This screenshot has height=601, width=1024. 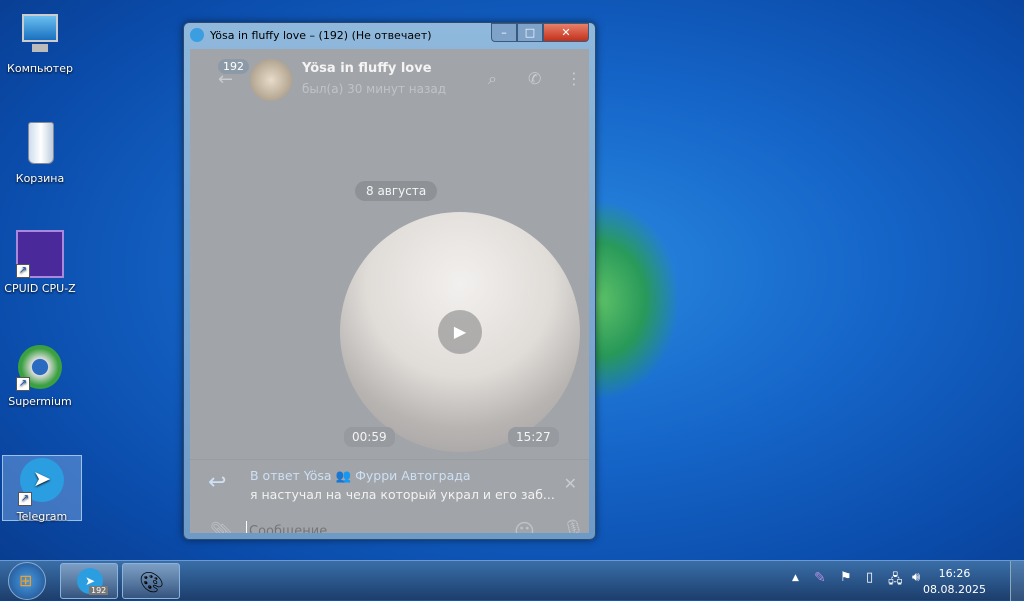 What do you see at coordinates (271, 80) in the screenshot?
I see `avatar` at bounding box center [271, 80].